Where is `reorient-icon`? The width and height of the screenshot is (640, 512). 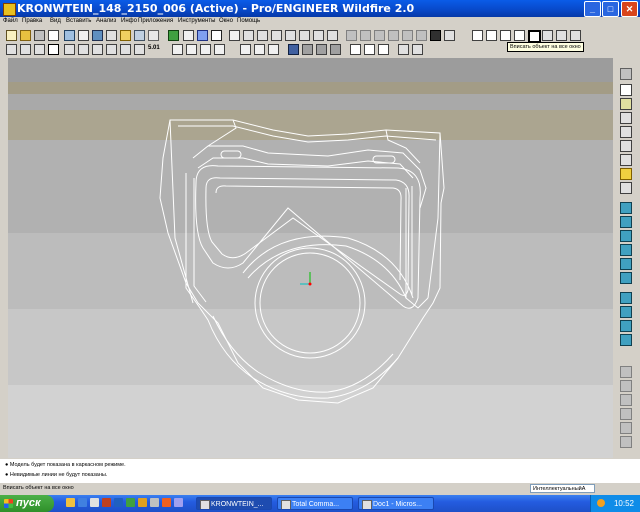
reorient-icon is located at coordinates (304, 35).